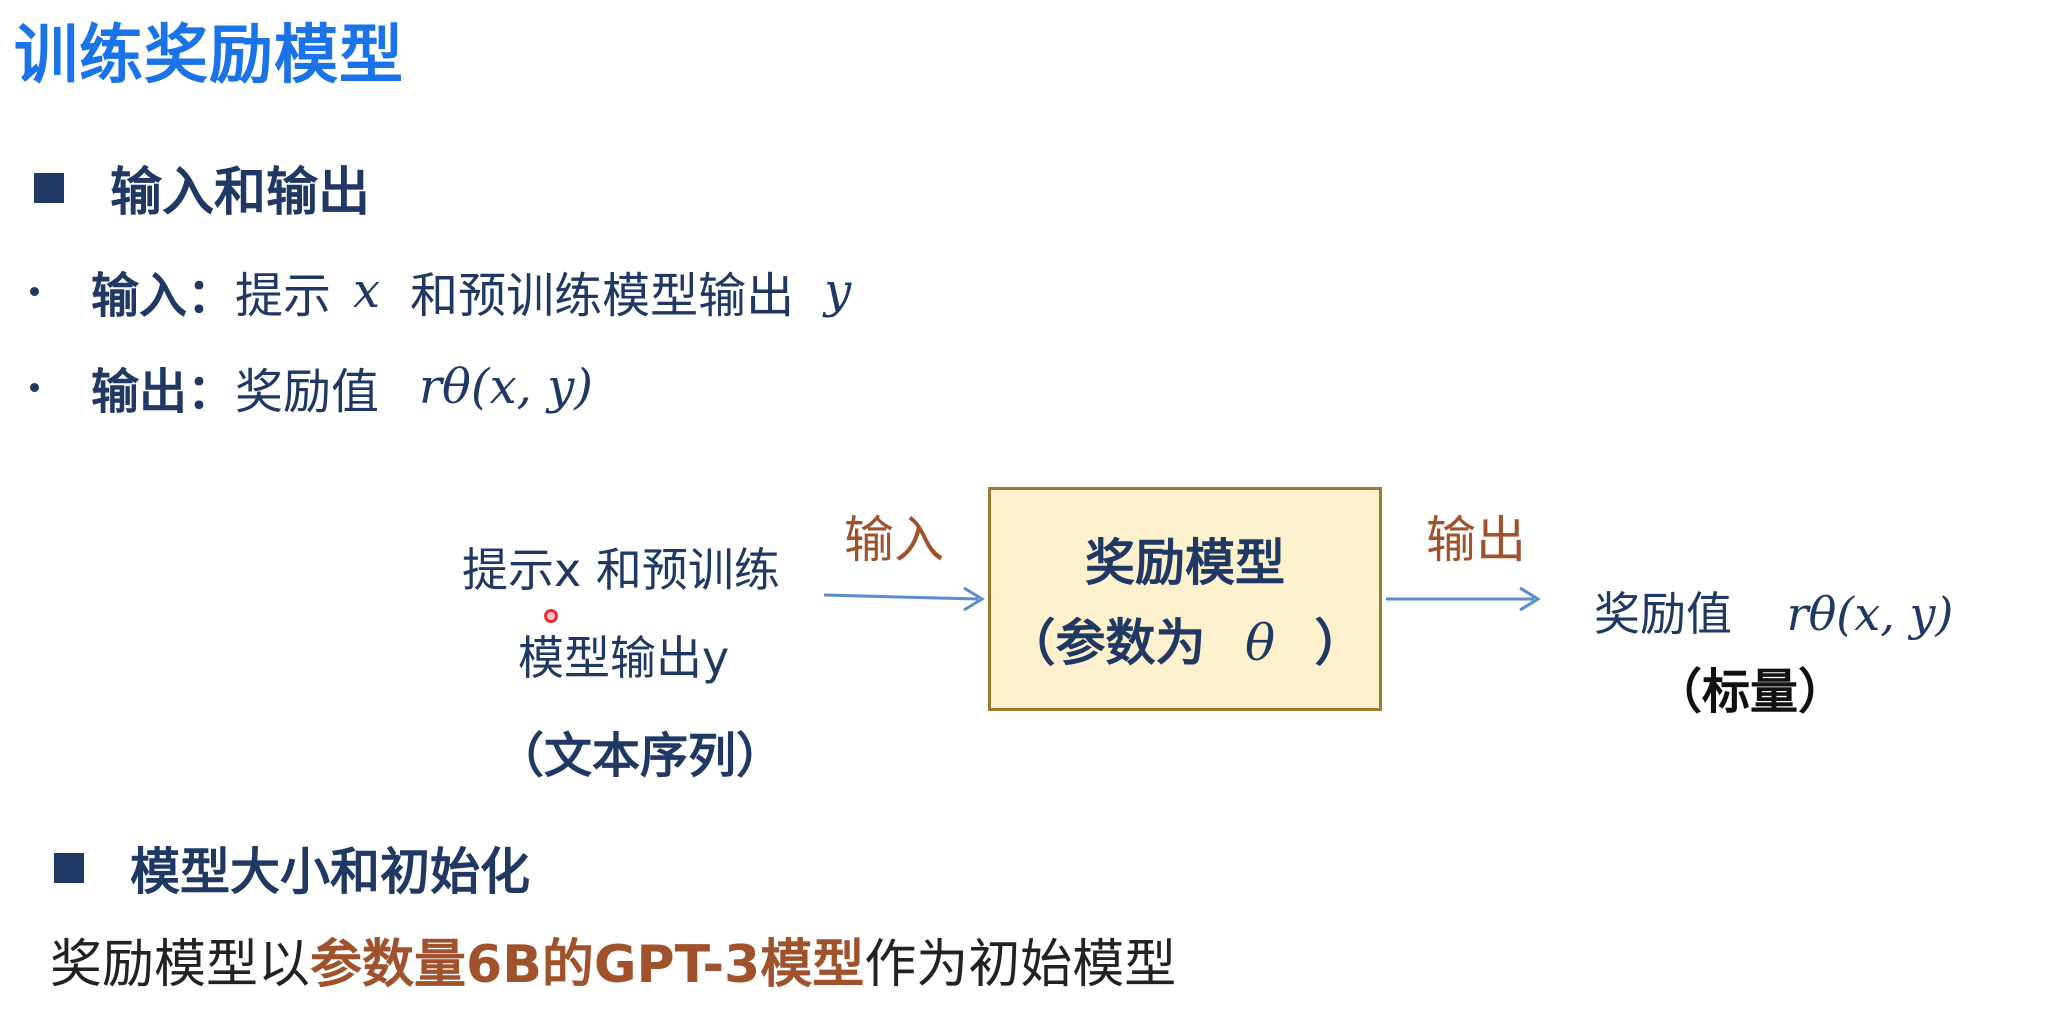 The width and height of the screenshot is (2068, 1014). I want to click on diagram-output-note: （标量）, so click(1750, 692).